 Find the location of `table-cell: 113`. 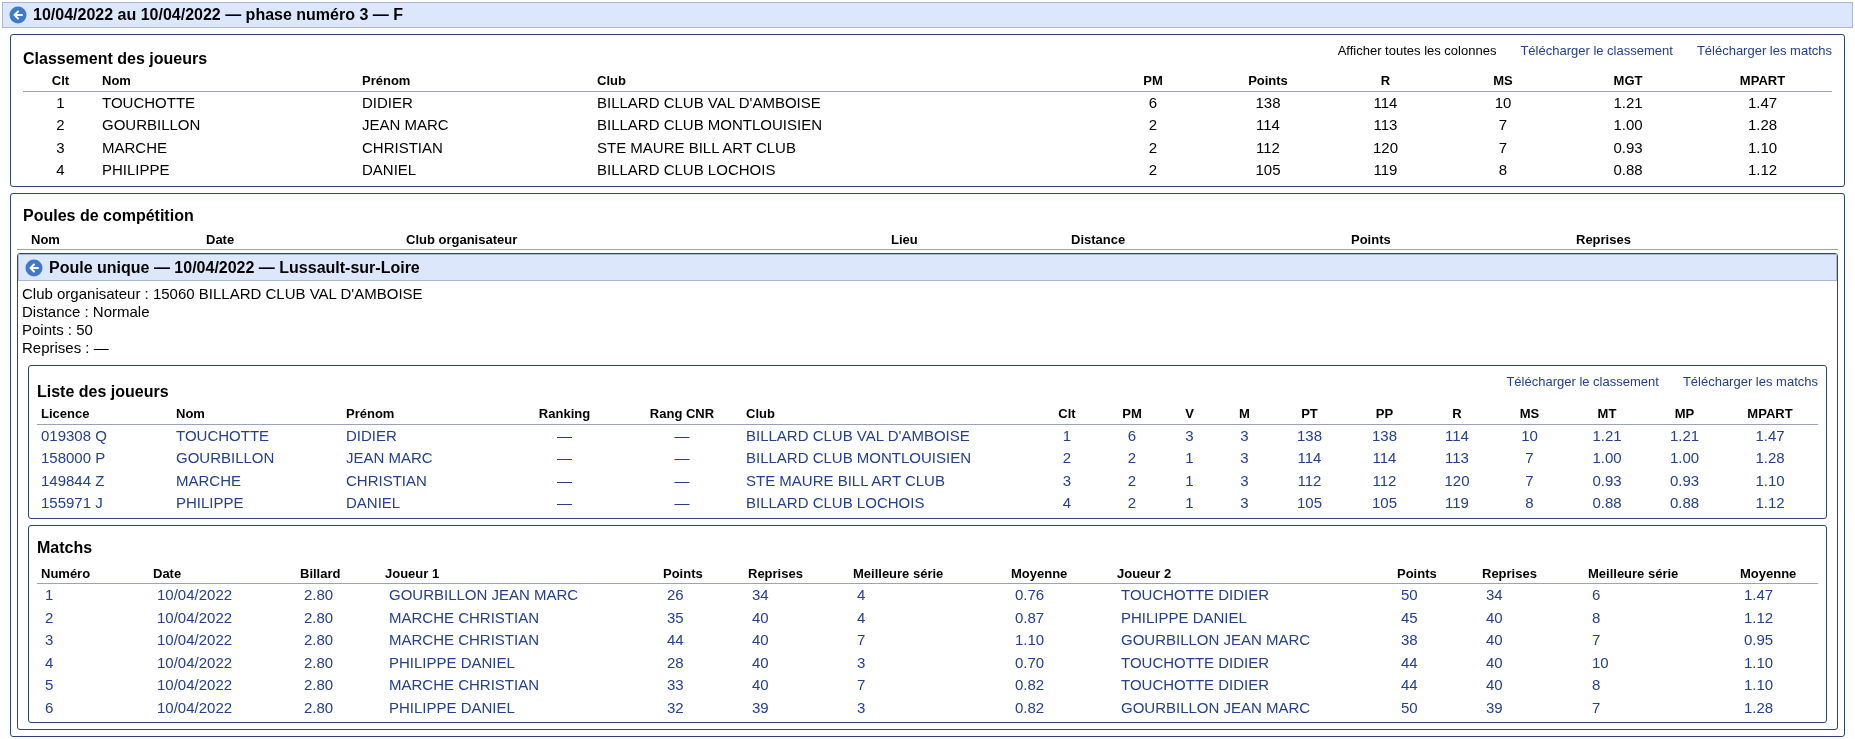

table-cell: 113 is located at coordinates (1457, 458).